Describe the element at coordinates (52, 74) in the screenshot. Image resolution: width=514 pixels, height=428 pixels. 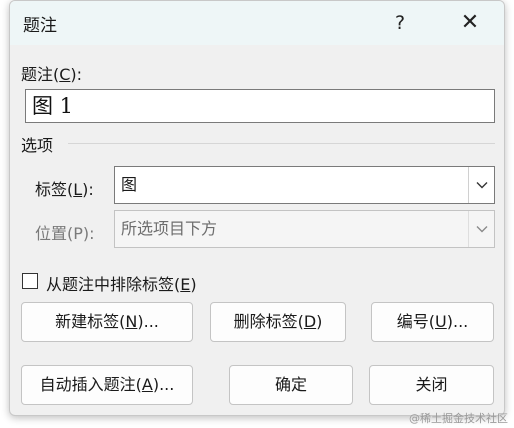
I see `caption-label: 题注(C):` at that location.